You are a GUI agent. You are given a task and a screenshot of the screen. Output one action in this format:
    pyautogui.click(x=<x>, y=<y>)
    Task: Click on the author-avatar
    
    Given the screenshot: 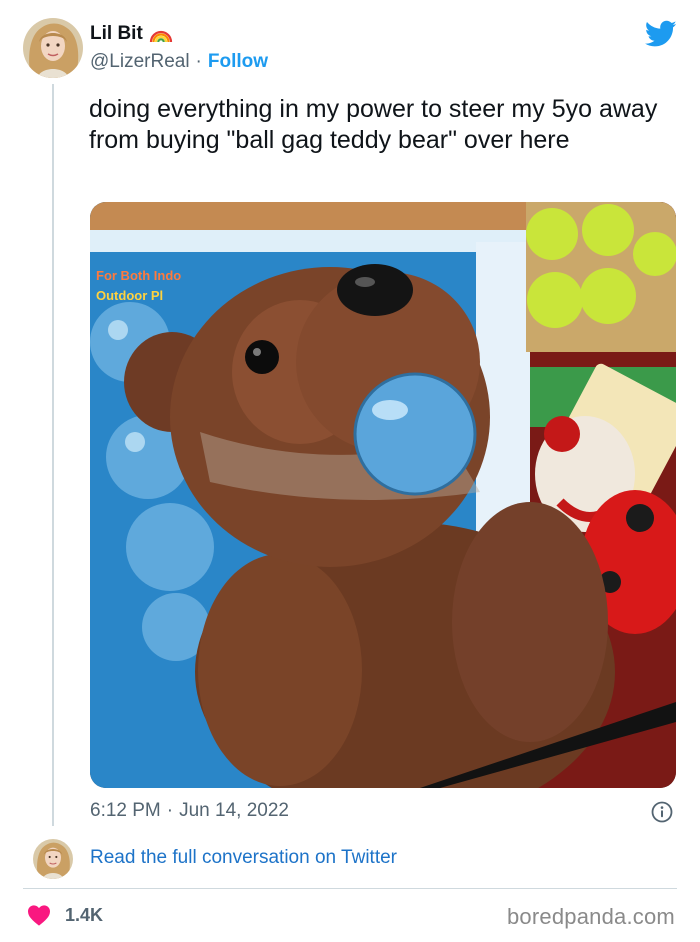 What is the action you would take?
    pyautogui.click(x=53, y=48)
    